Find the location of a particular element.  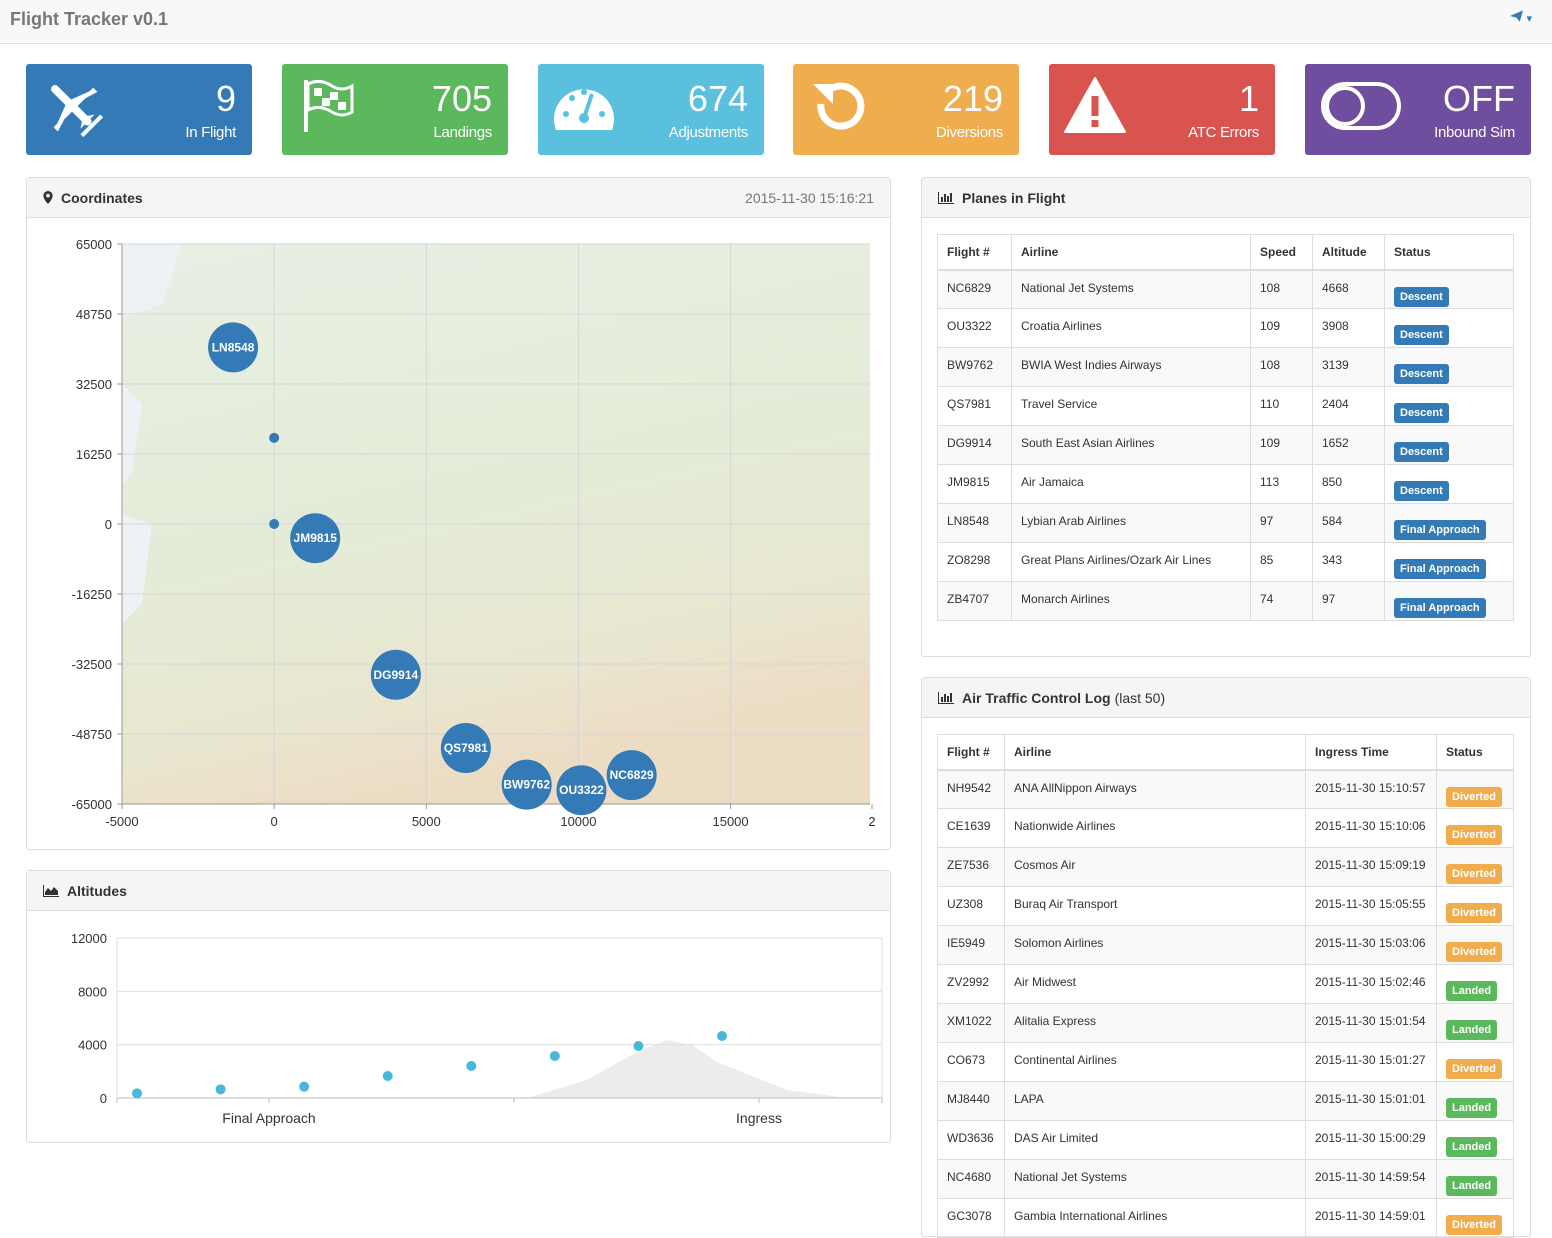

ingress-time: 2015-11-30 15:01:54 is located at coordinates (1371, 1023).